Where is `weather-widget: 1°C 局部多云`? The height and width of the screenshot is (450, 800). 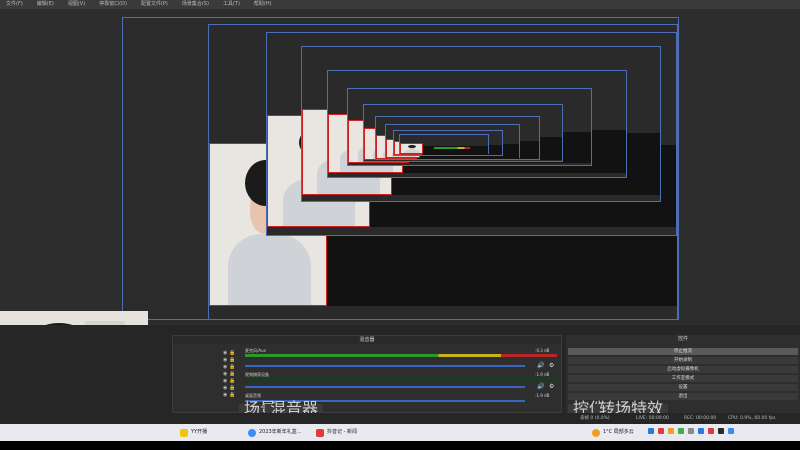
weather-widget: 1°C 局部多云 is located at coordinates (613, 432).